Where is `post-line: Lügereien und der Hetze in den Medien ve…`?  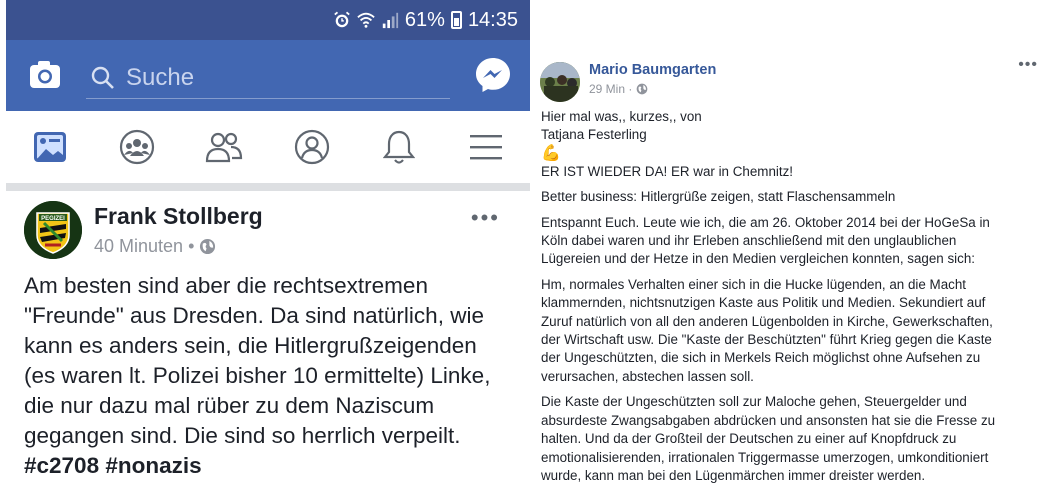
post-line: Lügereien und der Hetze in den Medien ve… is located at coordinates (758, 259).